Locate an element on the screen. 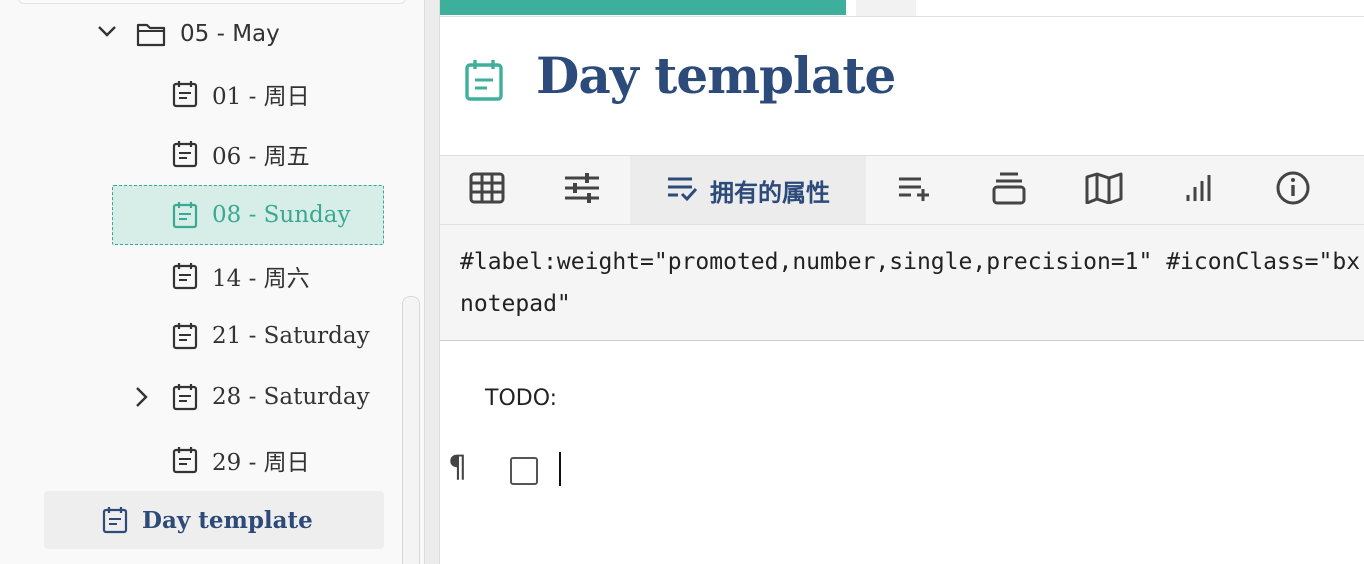  info-icon is located at coordinates (1293, 190).